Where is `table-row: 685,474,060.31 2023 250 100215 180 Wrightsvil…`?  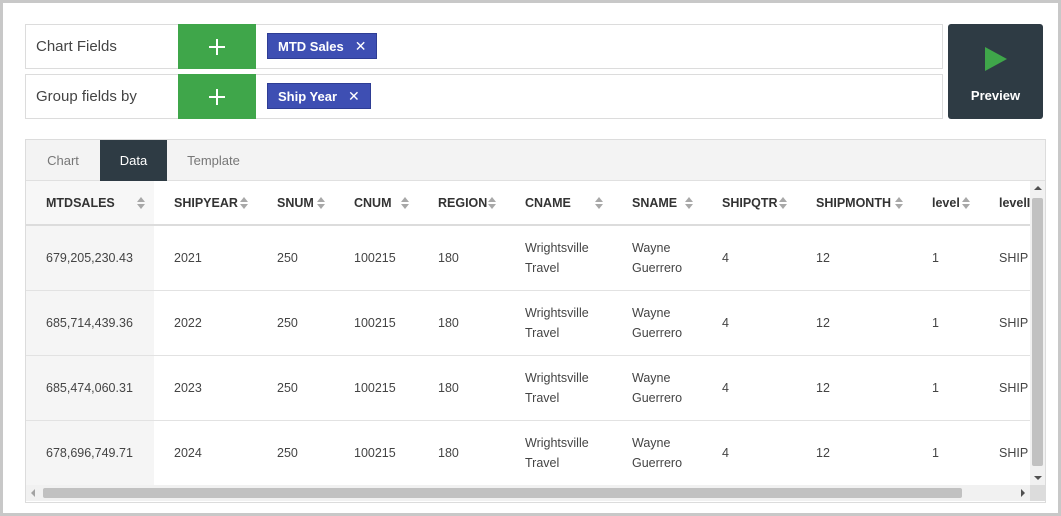 table-row: 685,474,060.31 2023 250 100215 180 Wrightsvil… is located at coordinates (528, 388).